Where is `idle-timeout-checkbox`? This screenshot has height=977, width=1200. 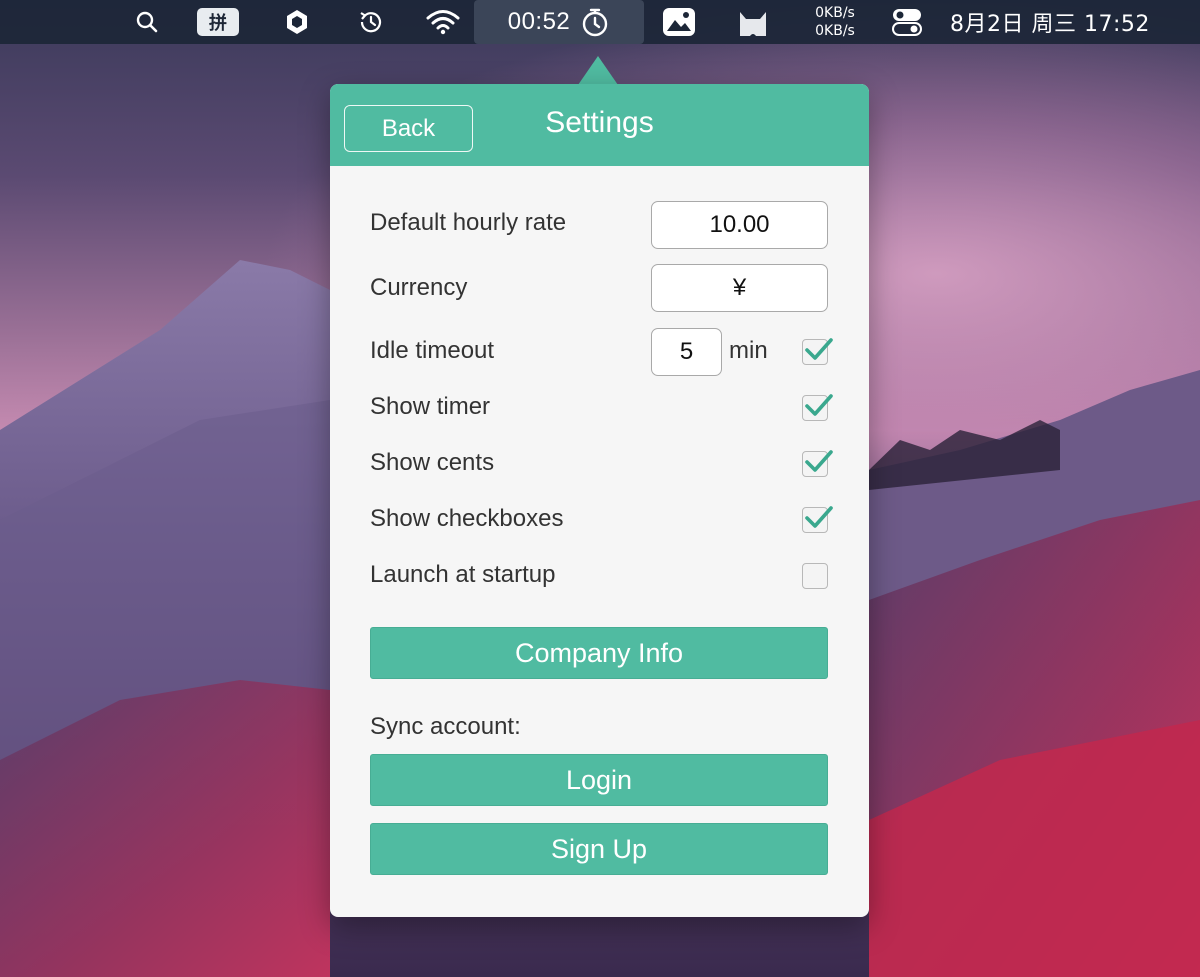 idle-timeout-checkbox is located at coordinates (817, 351).